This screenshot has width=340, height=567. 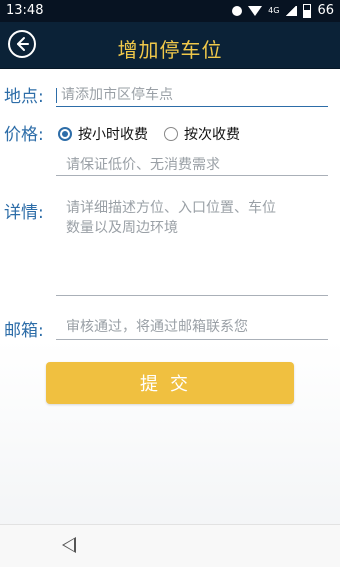 I want to click on location-label: 地点:, so click(x=24, y=97).